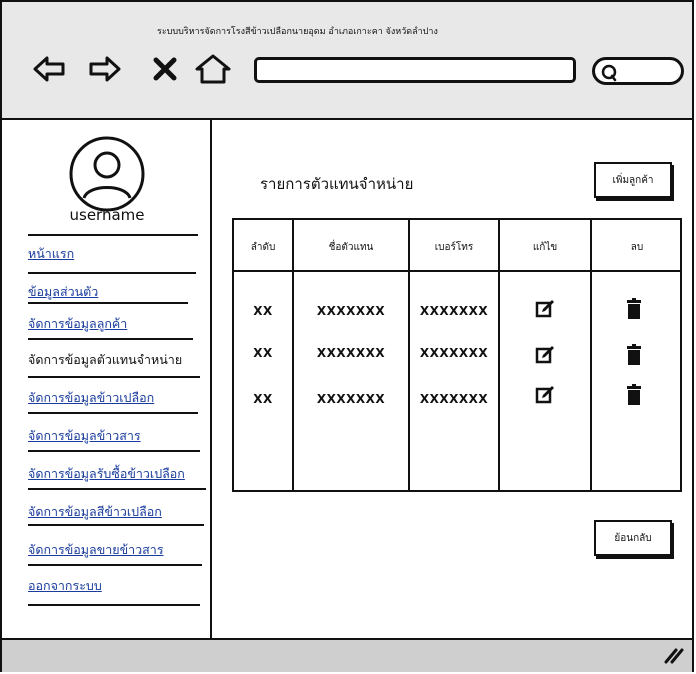 The image size is (696, 674). I want to click on col-header-no: ลำดับ, so click(263, 247).